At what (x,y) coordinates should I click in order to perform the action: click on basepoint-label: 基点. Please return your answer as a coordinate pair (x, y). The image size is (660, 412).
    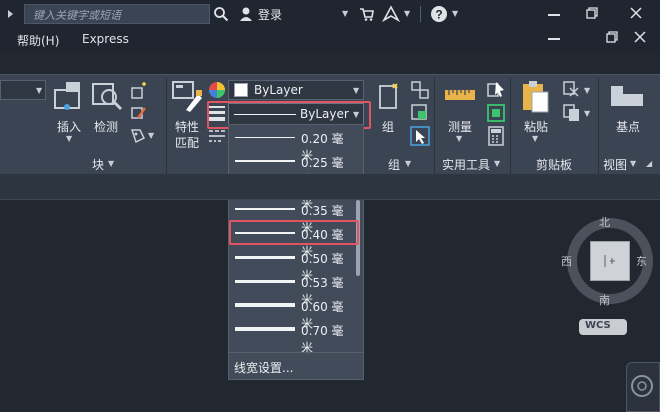
    Looking at the image, I should click on (628, 126).